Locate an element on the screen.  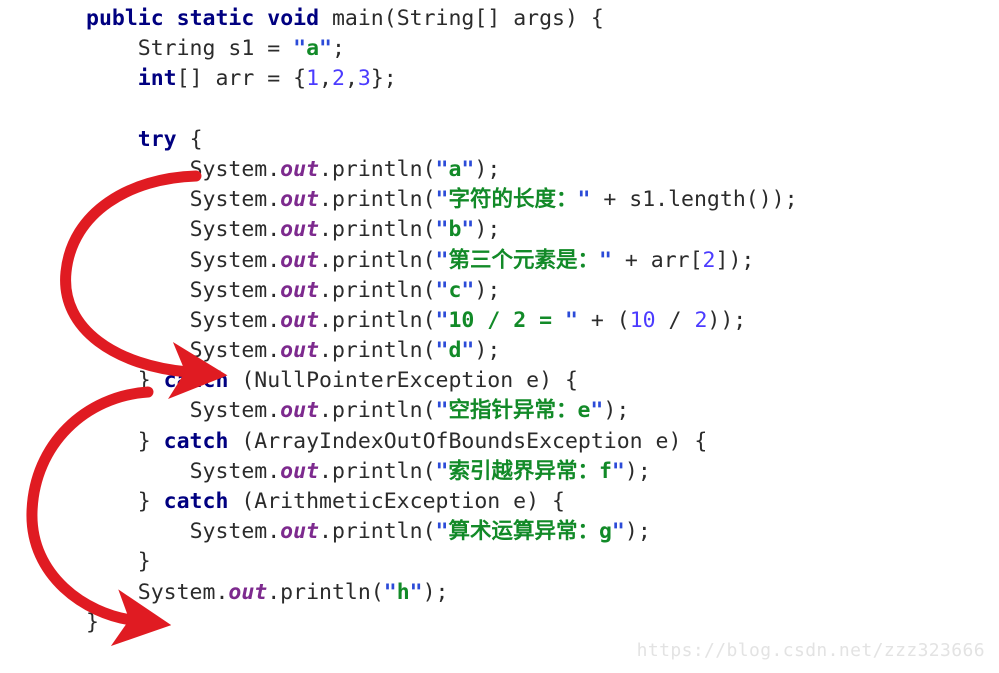
code-token-str: 空指针异常：e is located at coordinates (519, 411).